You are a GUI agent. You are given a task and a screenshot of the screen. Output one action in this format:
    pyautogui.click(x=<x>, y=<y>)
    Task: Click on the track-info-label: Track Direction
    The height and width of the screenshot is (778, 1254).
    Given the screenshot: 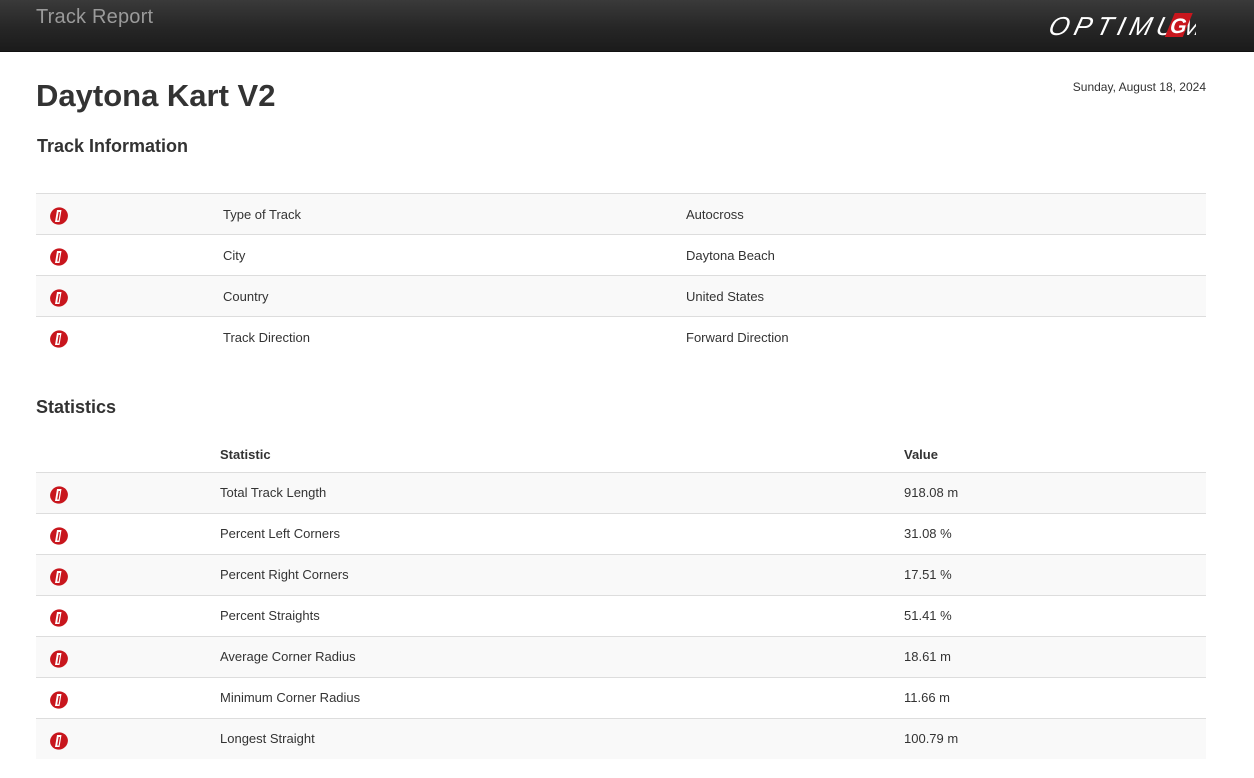 What is the action you would take?
    pyautogui.click(x=454, y=337)
    